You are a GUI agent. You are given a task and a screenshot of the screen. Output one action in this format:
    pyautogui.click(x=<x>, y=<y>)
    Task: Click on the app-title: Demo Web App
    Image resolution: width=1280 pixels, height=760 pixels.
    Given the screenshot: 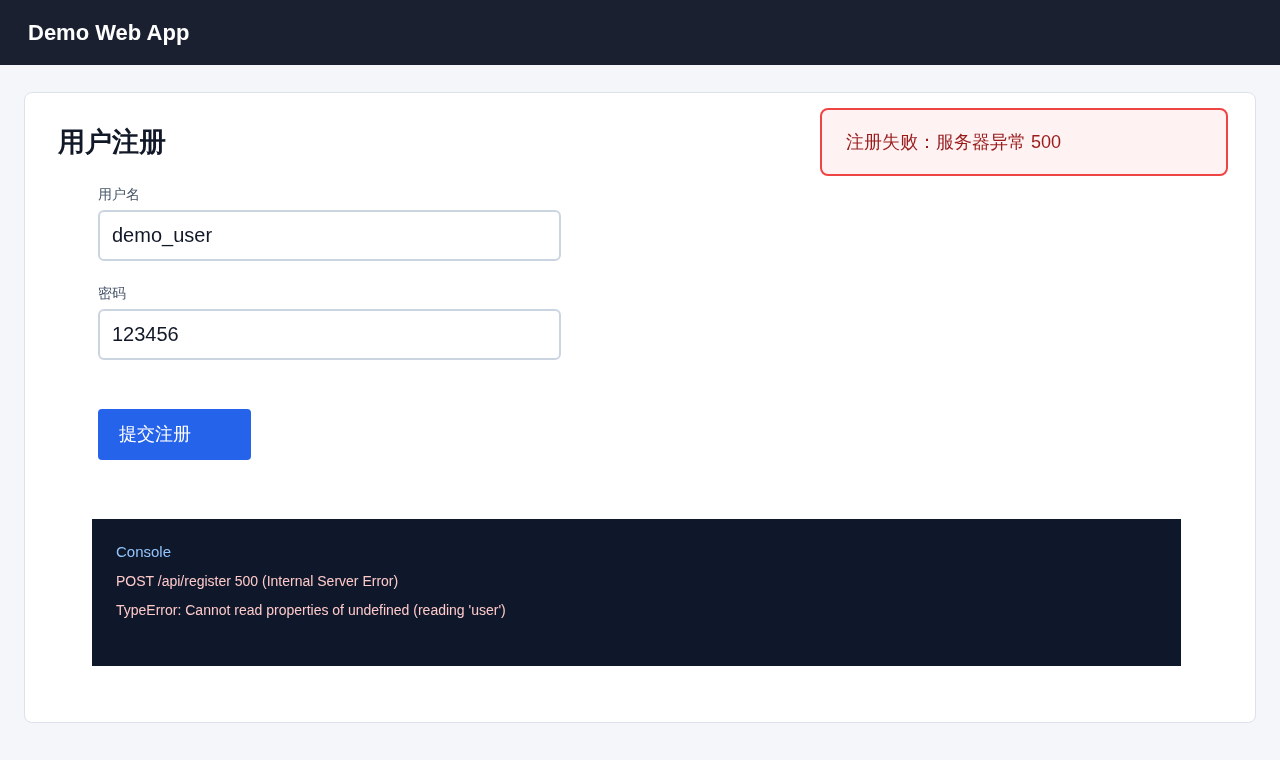 What is the action you would take?
    pyautogui.click(x=109, y=33)
    